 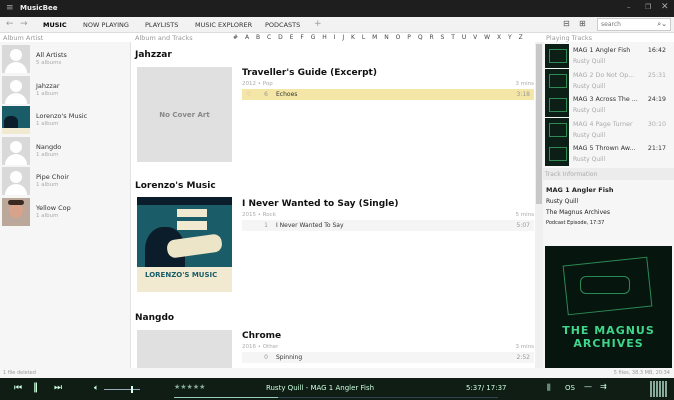 What do you see at coordinates (475, 37) in the screenshot?
I see `letter-jump-v: V` at bounding box center [475, 37].